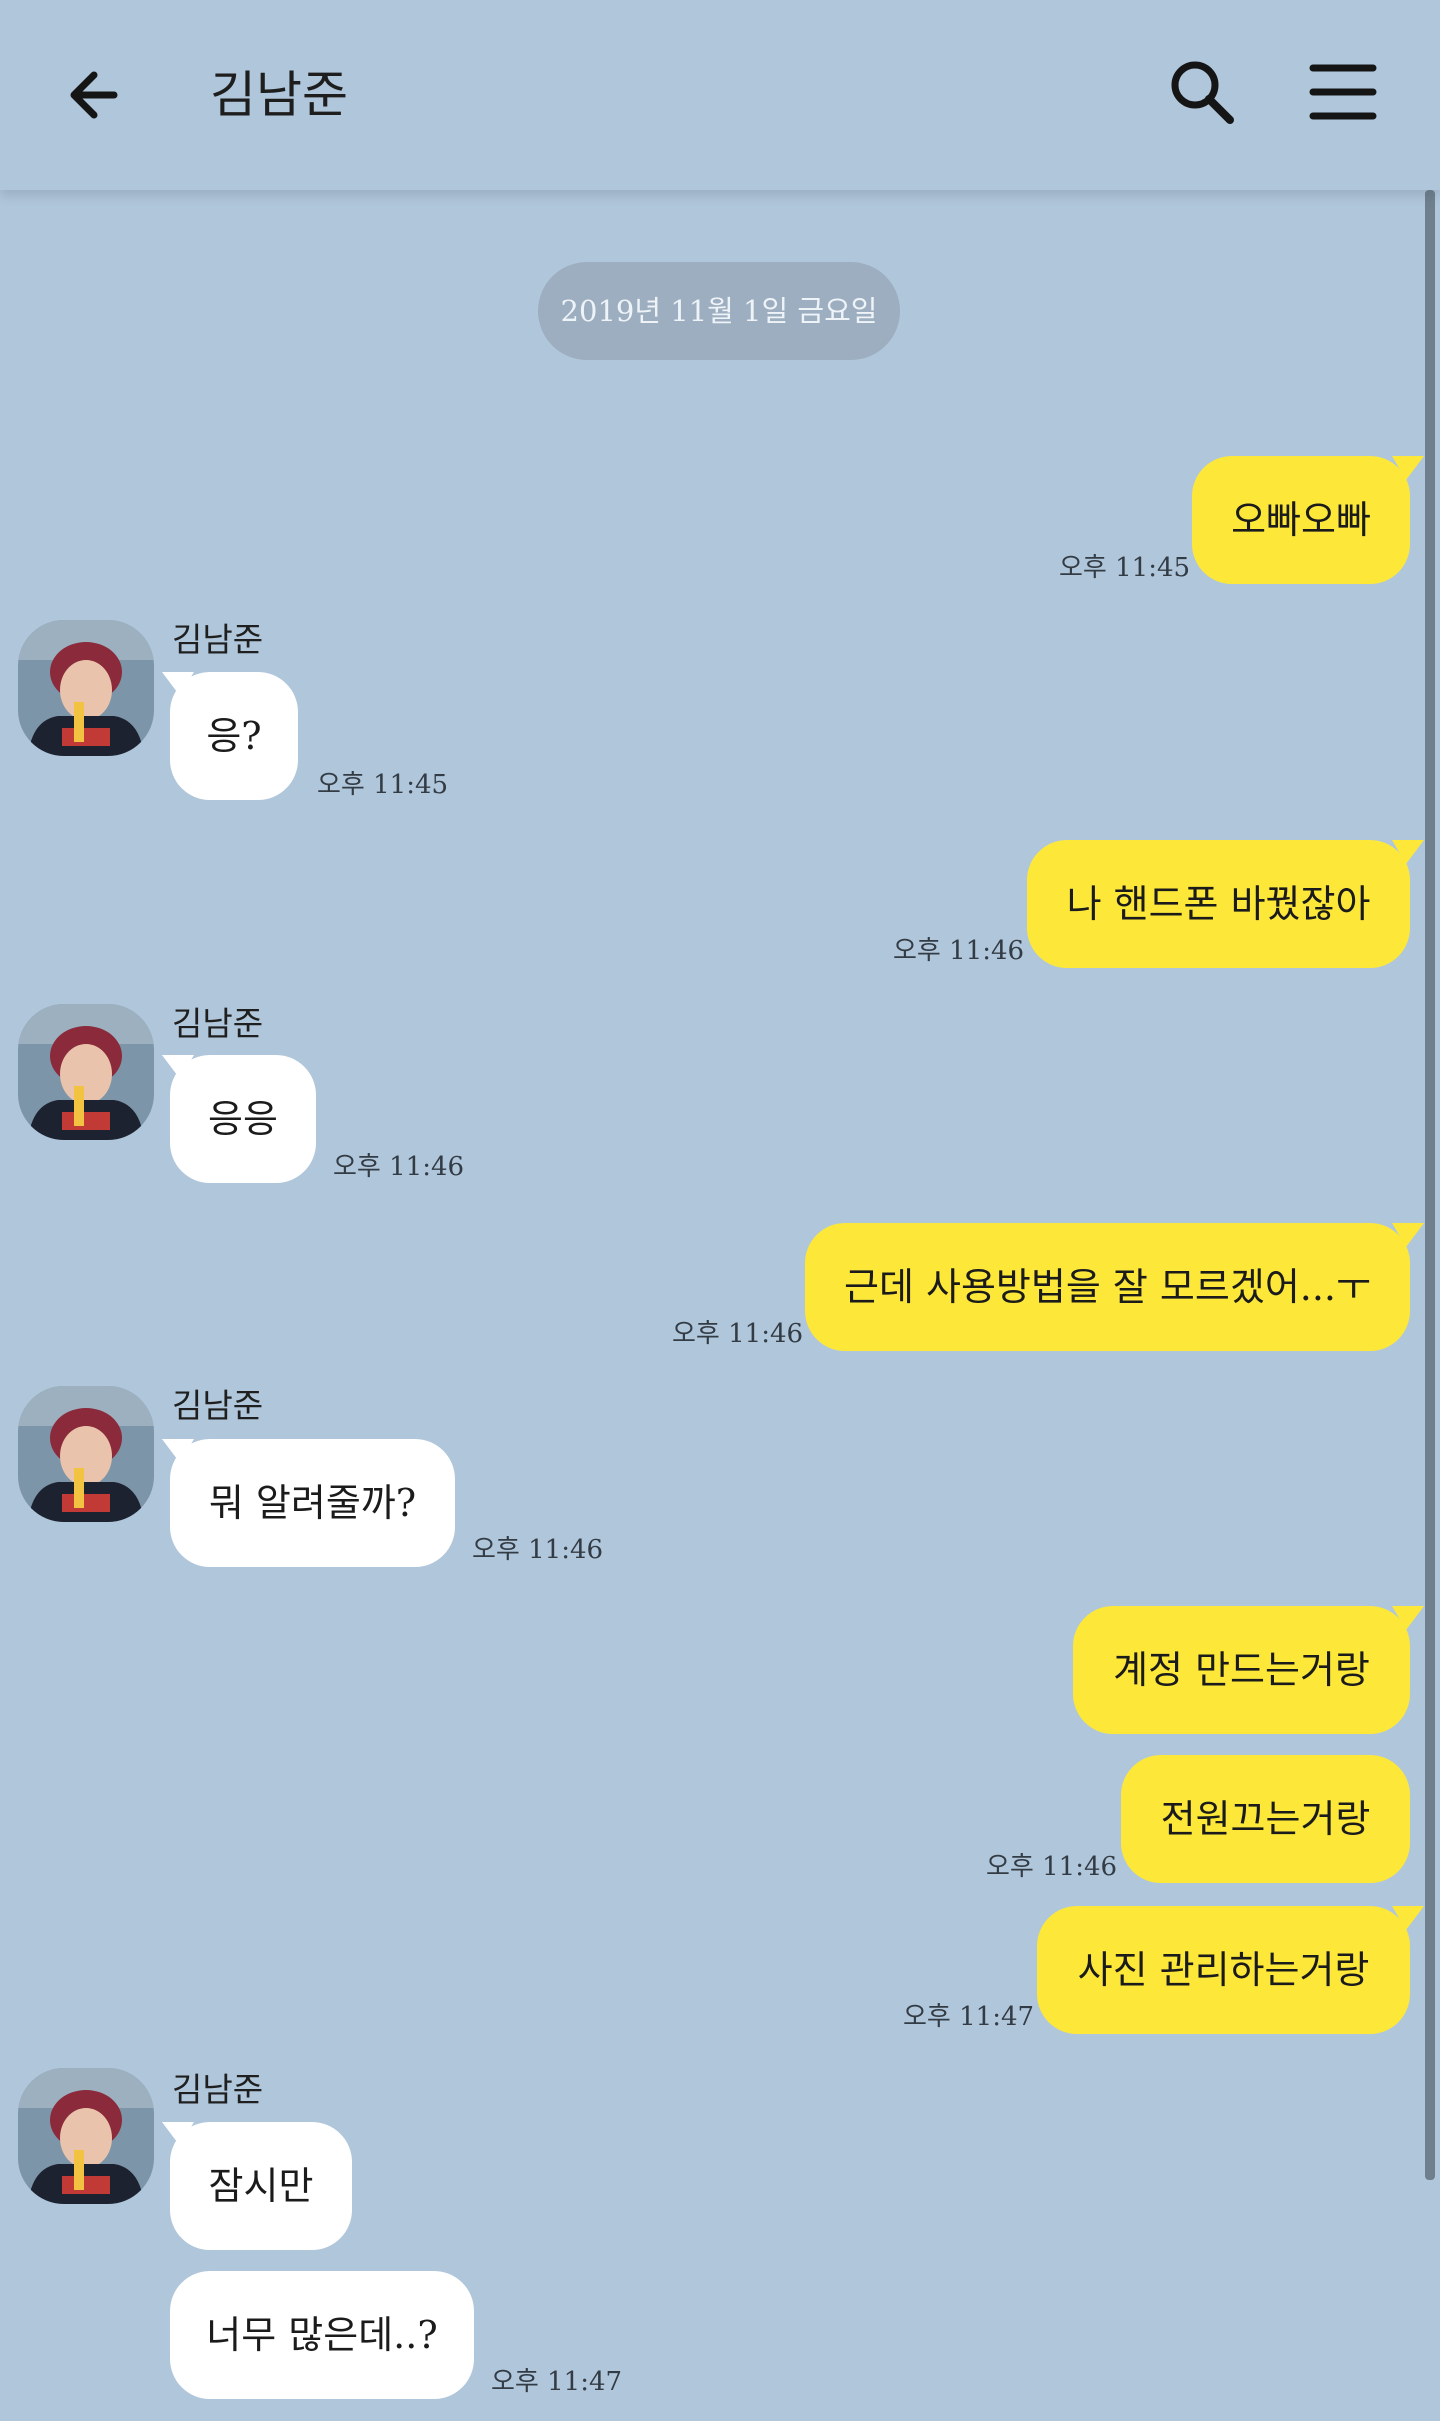  I want to click on my-message-bubble: 전원끄는거랑, so click(1265, 1819).